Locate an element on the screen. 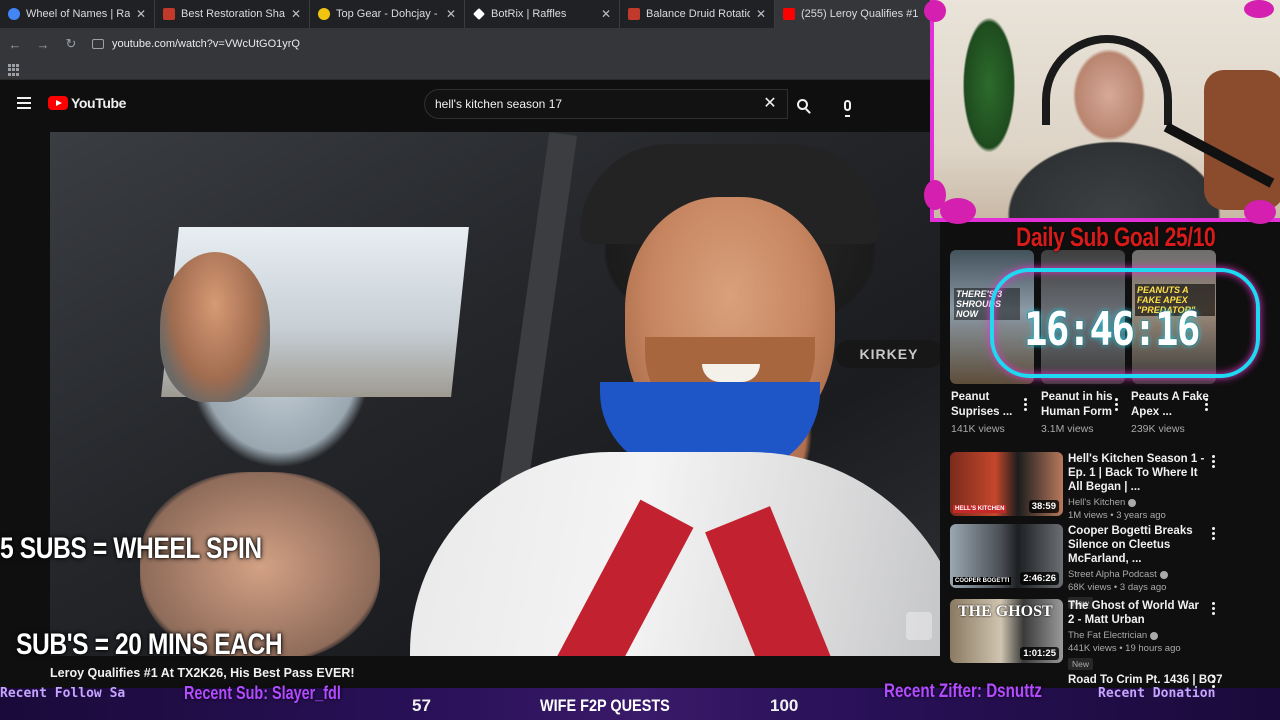  tab-label: BotRix | Raffles is located at coordinates (529, 14).